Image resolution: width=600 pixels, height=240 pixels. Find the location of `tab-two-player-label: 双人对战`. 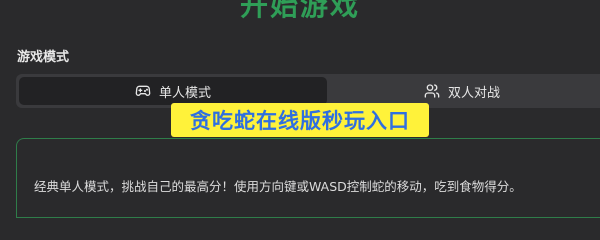

tab-two-player-label: 双人对战 is located at coordinates (473, 93).